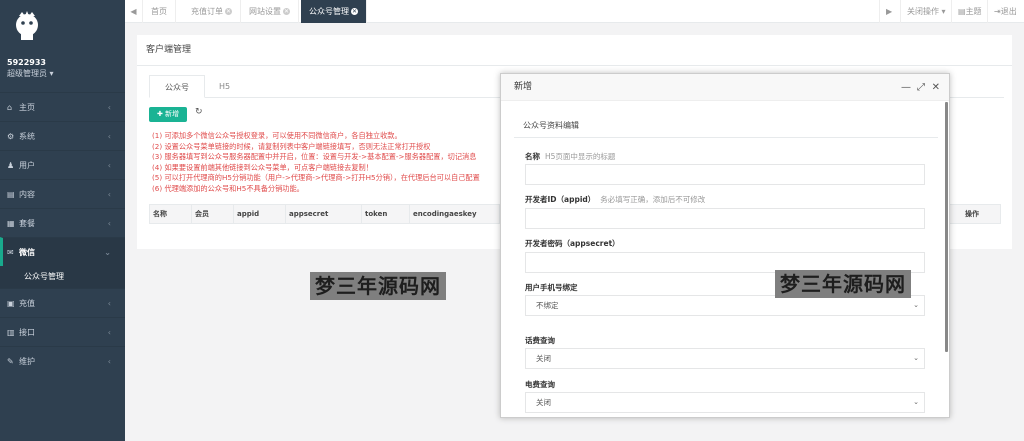  What do you see at coordinates (27, 136) in the screenshot?
I see `sidebar-item-label: 系统` at bounding box center [27, 136].